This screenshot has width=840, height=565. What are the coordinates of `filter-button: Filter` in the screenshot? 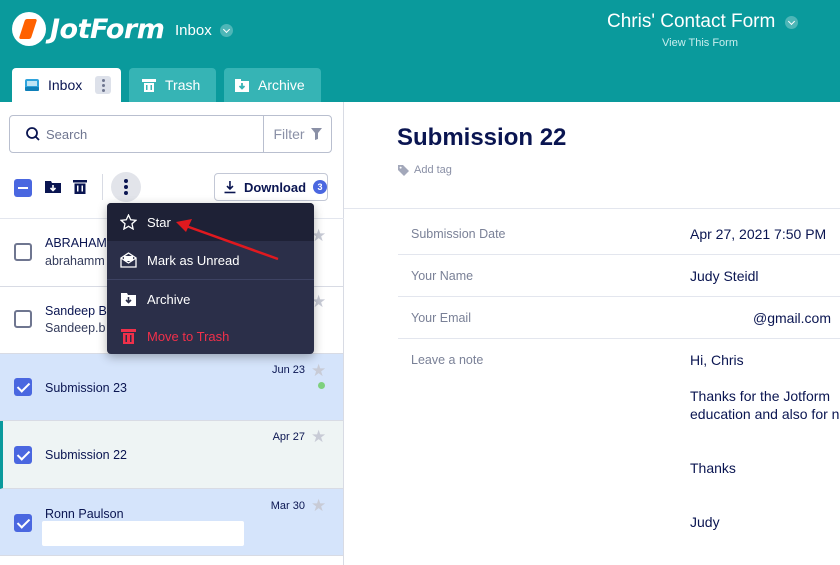 It's located at (297, 134).